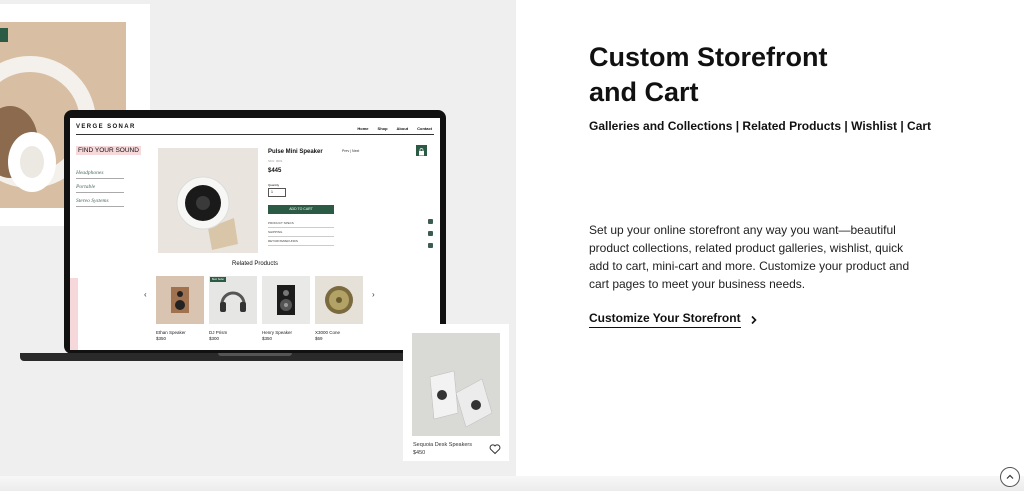  What do you see at coordinates (218, 279) in the screenshot?
I see `related-item-badge: Best Seller` at bounding box center [218, 279].